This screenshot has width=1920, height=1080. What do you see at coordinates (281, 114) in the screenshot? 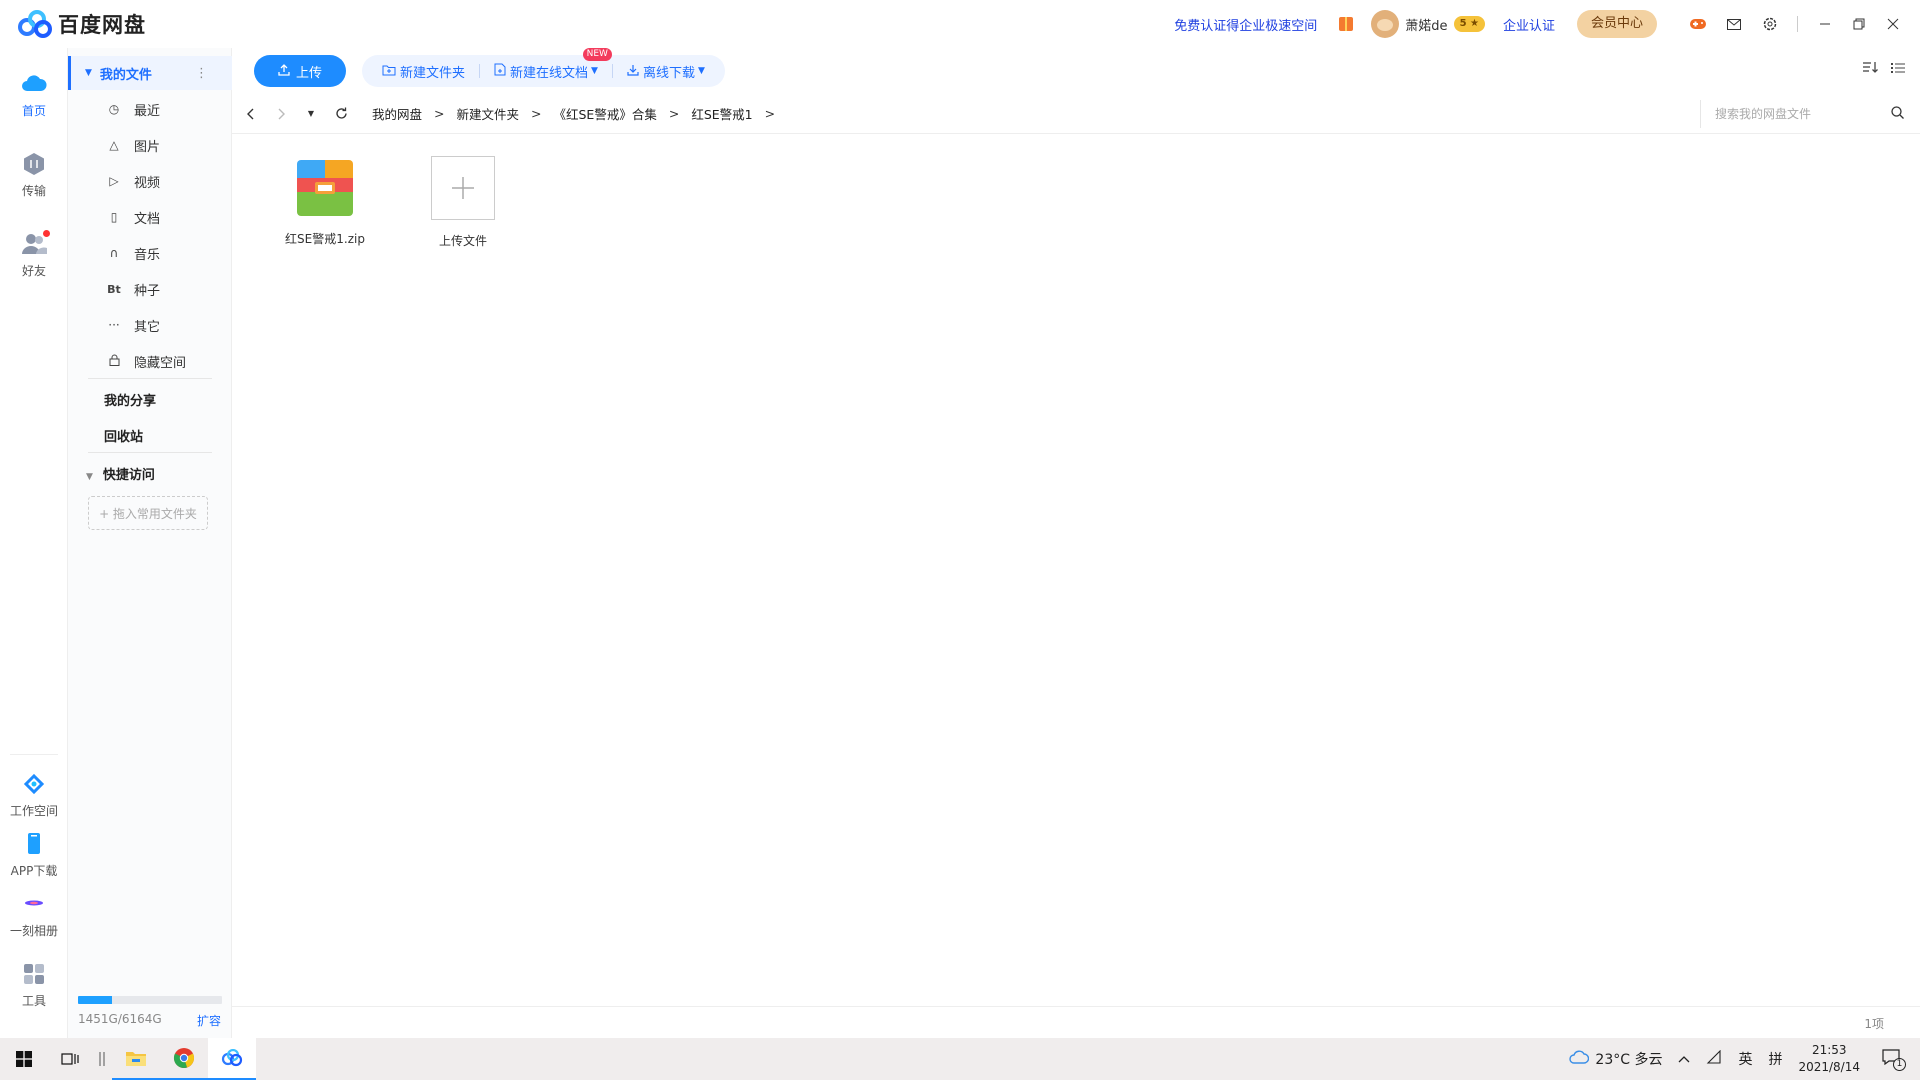
I see `forward-button` at bounding box center [281, 114].